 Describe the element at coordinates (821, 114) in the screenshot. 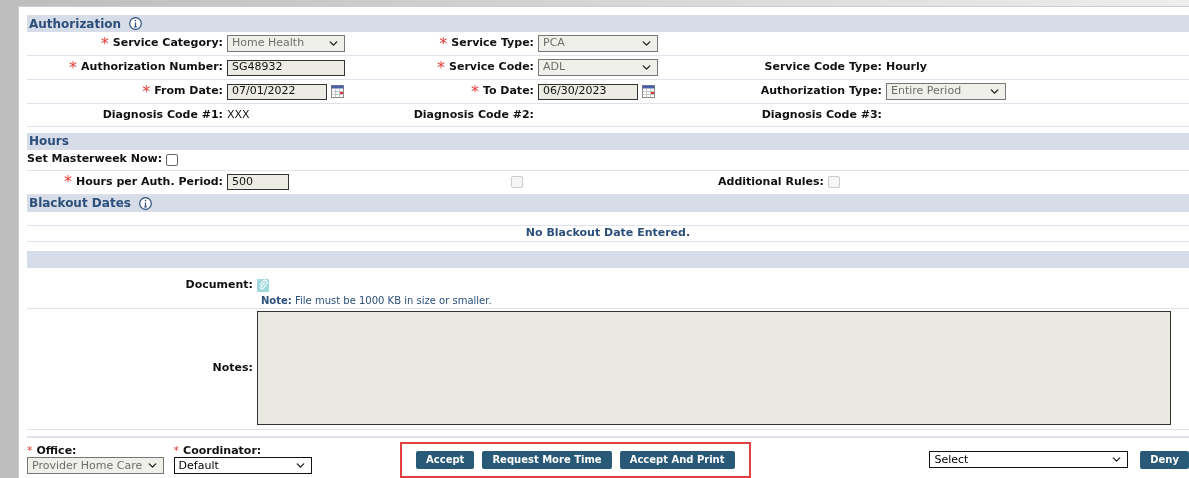

I see `field-label: Diagnosis Code #3:` at that location.